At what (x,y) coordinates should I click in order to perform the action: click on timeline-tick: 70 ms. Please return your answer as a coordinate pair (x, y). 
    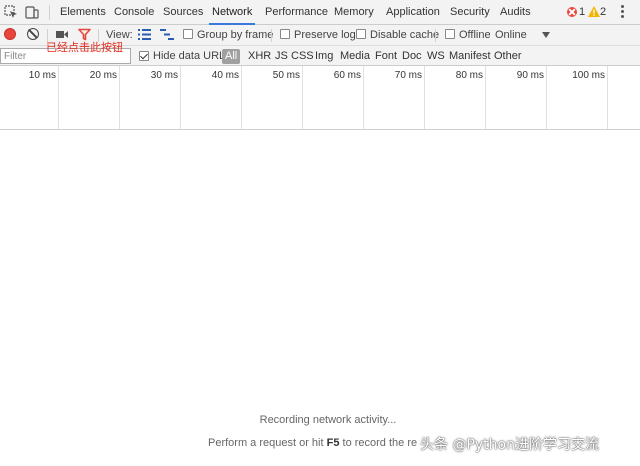
    Looking at the image, I should click on (394, 97).